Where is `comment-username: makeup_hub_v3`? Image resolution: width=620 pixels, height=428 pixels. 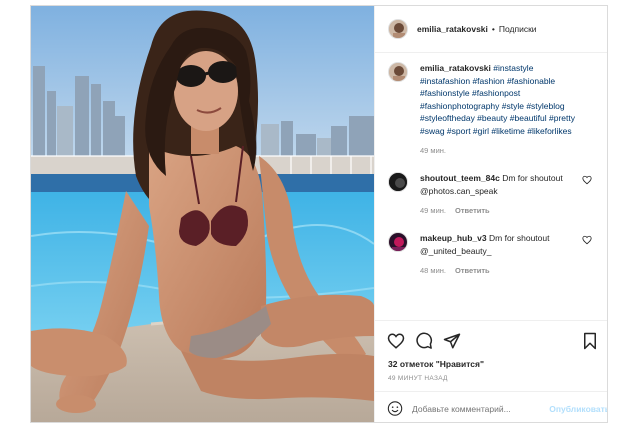 comment-username: makeup_hub_v3 is located at coordinates (453, 238).